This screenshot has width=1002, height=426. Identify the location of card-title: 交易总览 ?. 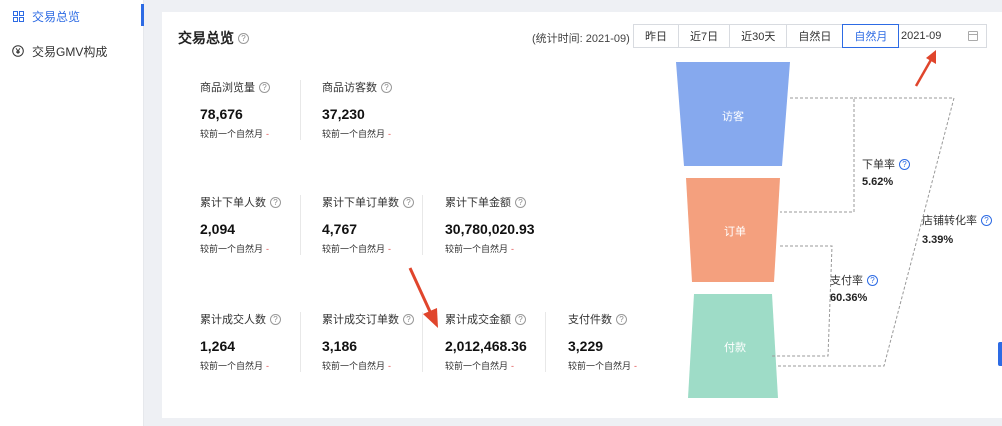
(213, 38).